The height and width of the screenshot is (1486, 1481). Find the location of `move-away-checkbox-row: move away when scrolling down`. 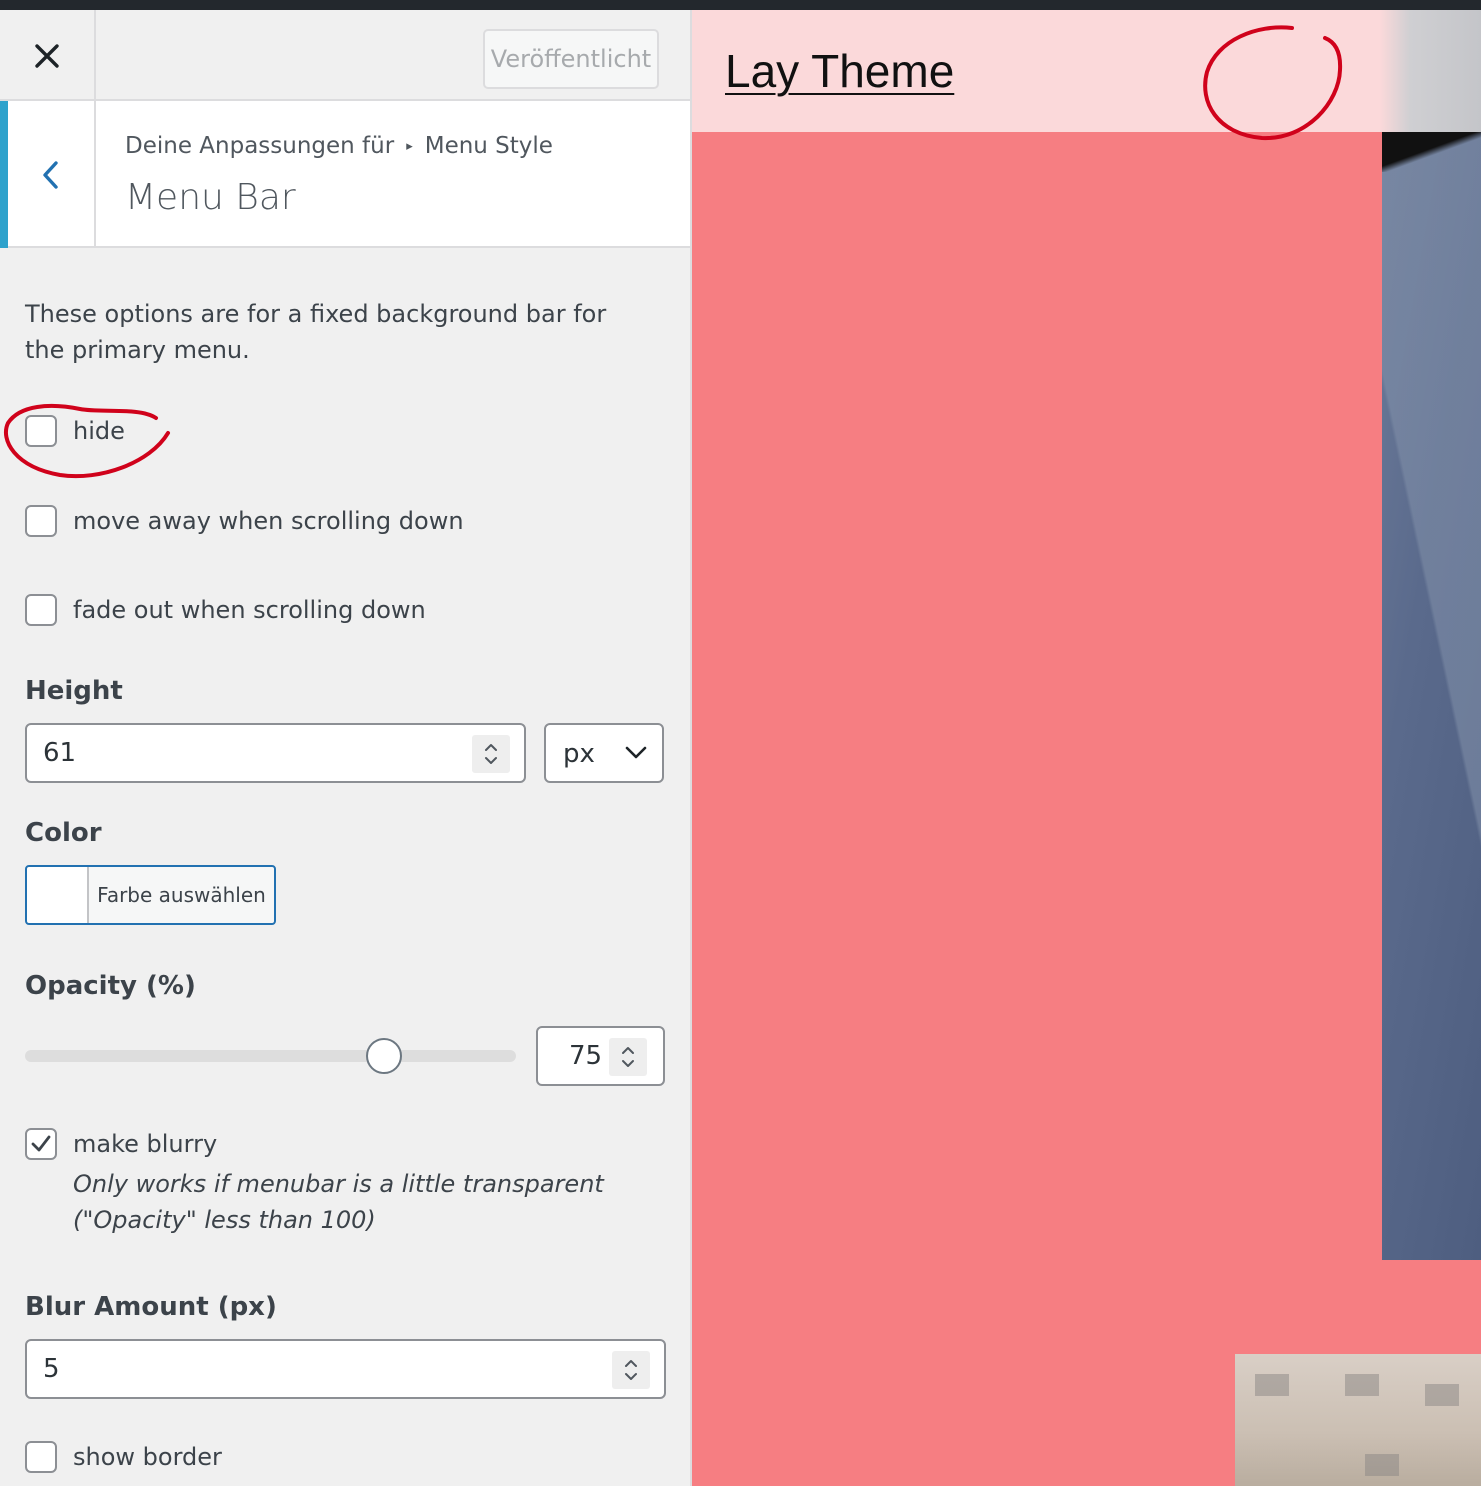

move-away-checkbox-row: move away when scrolling down is located at coordinates (244, 521).